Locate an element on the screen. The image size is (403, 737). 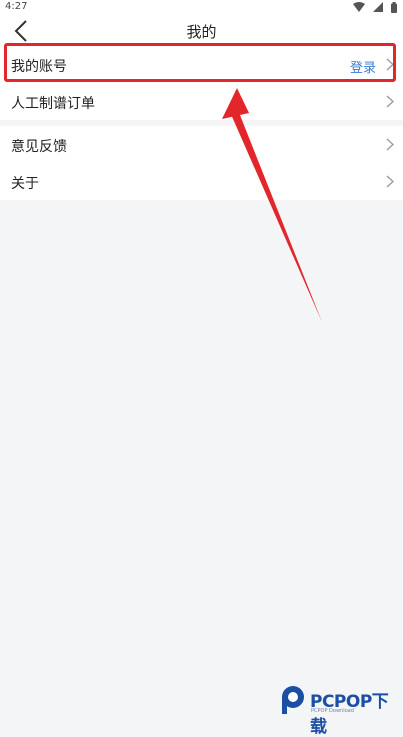
watermark-subtitle: PCPOP Download is located at coordinates (332, 711).